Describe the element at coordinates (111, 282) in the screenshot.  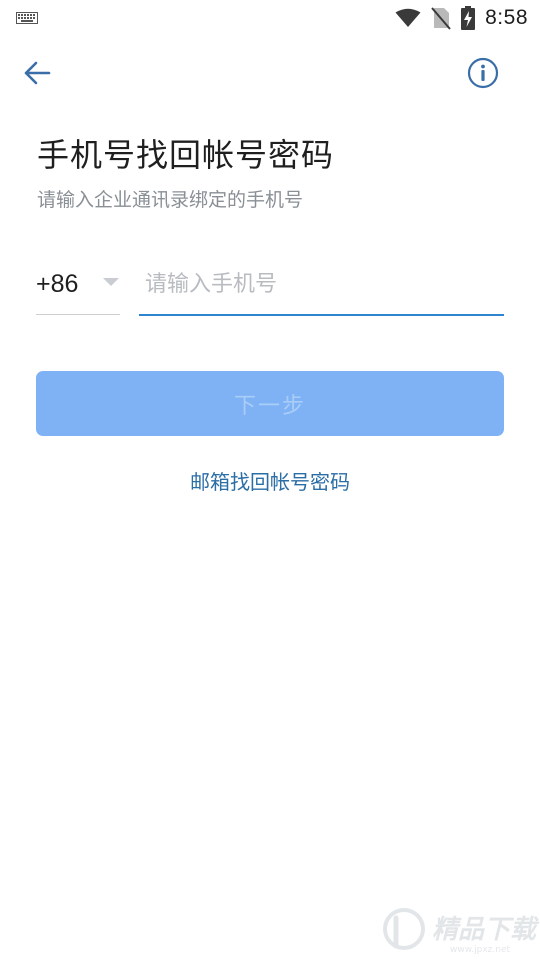
I see `caret-down-icon` at that location.